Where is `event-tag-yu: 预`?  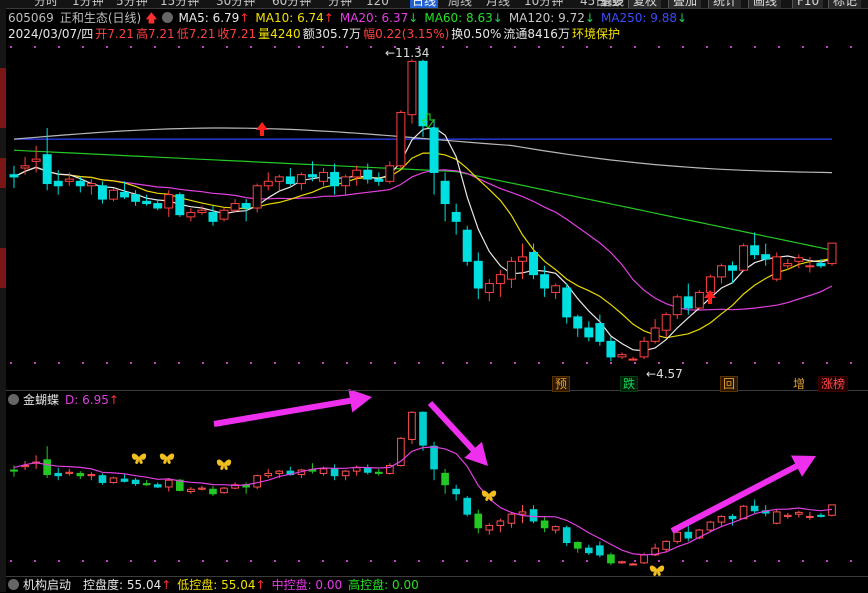 event-tag-yu: 预 is located at coordinates (561, 384).